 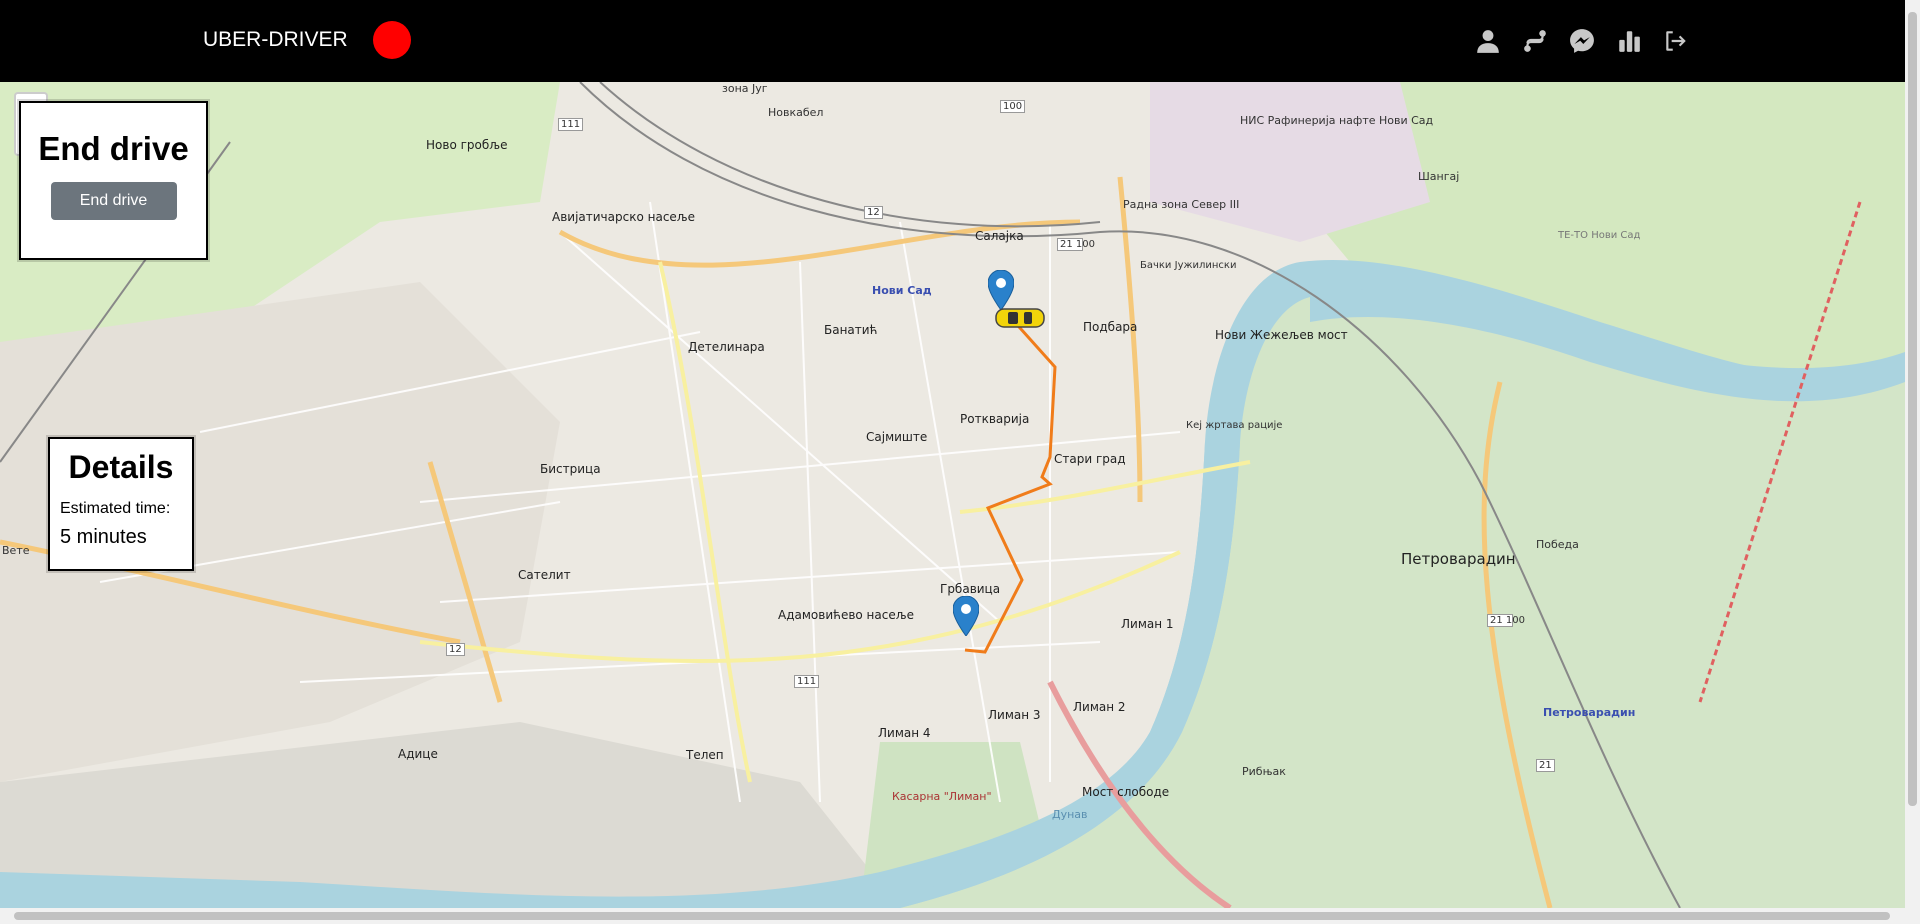 I want to click on map-label: Стари град, so click(x=1090, y=459).